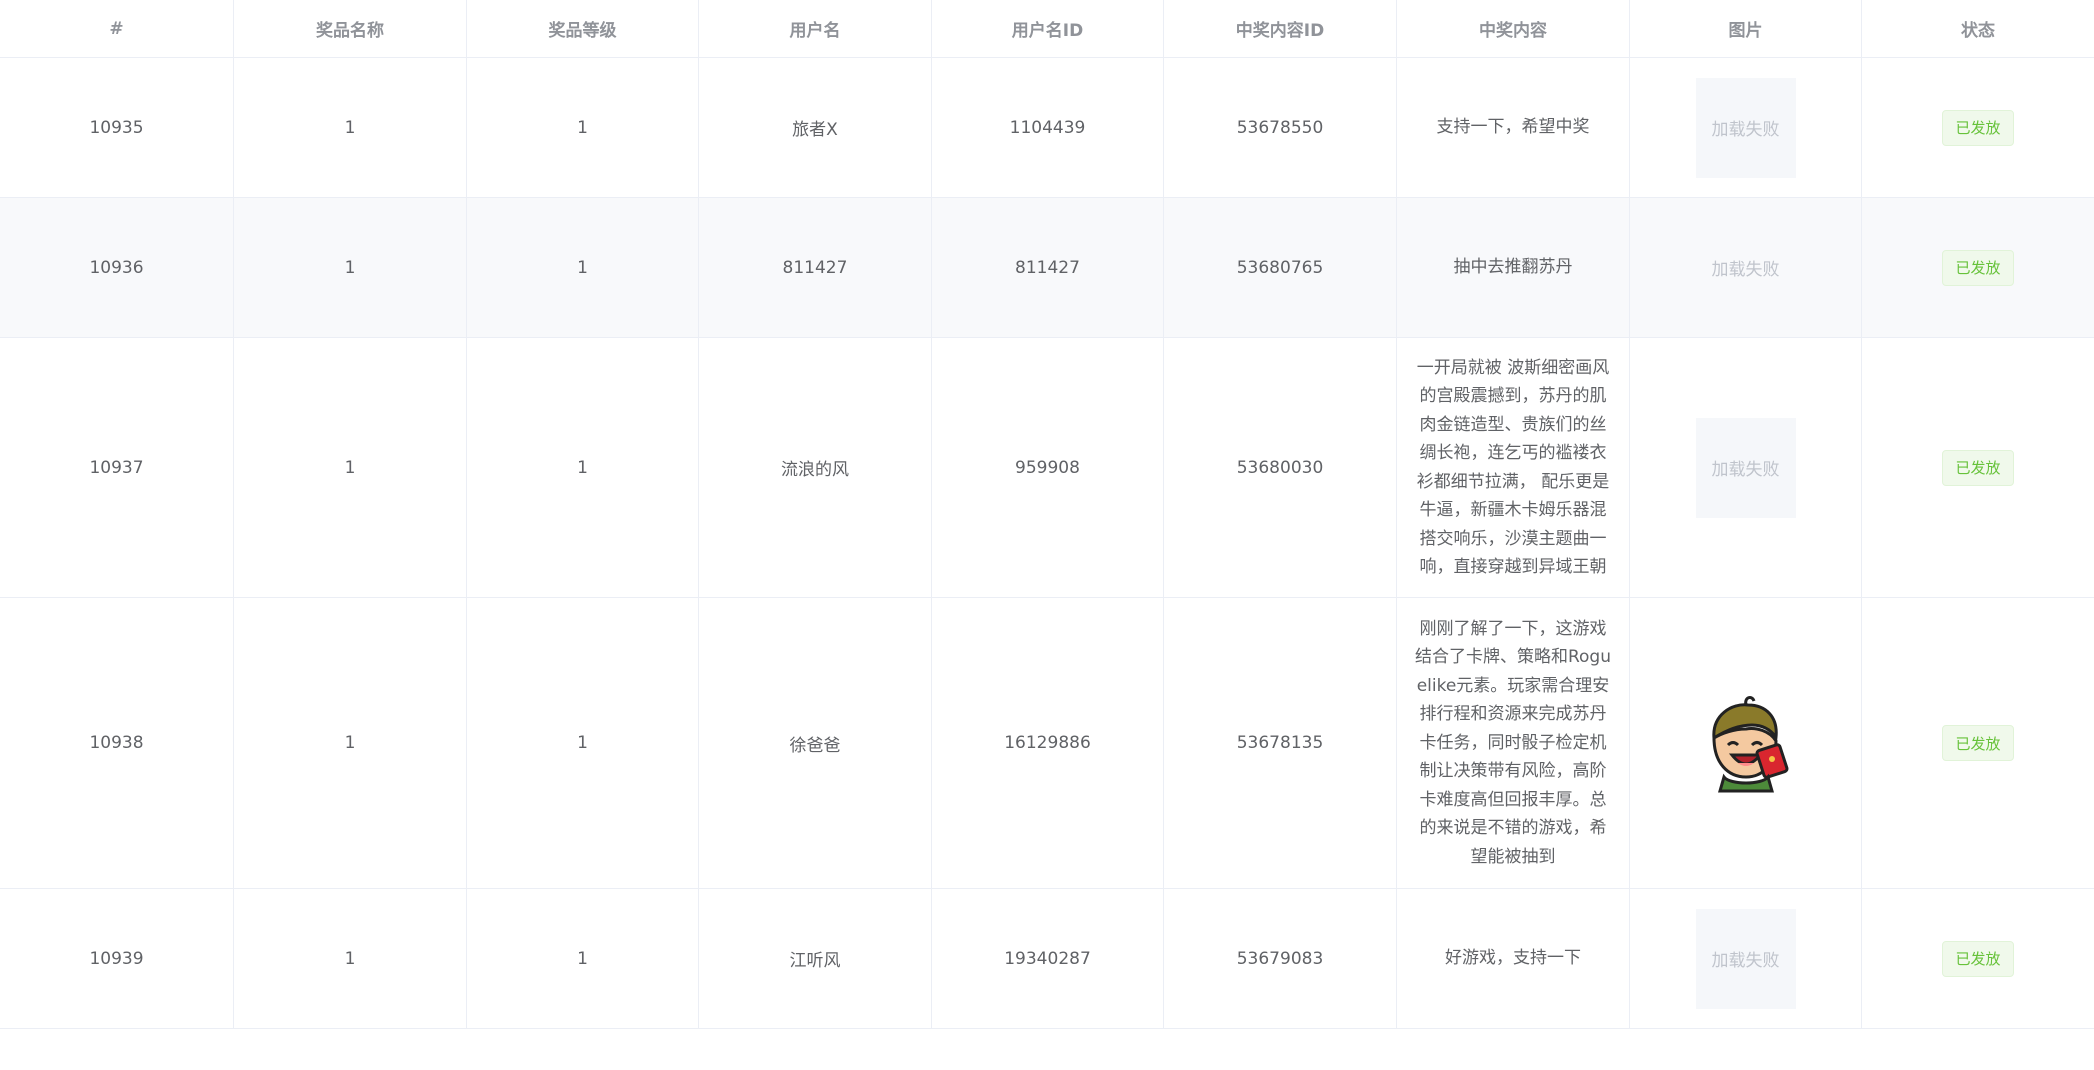 The image size is (2094, 1070). I want to click on cell-user-id: 959908, so click(1048, 467).